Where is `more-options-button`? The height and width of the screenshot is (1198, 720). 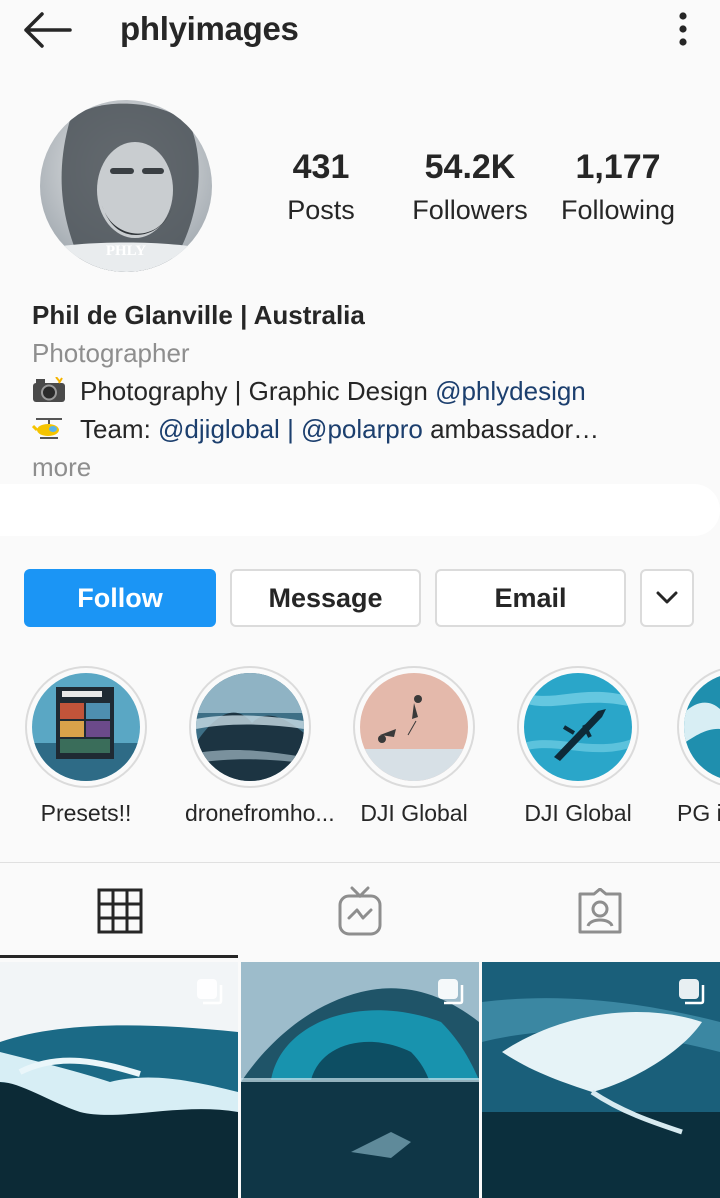
more-options-button is located at coordinates (683, 30).